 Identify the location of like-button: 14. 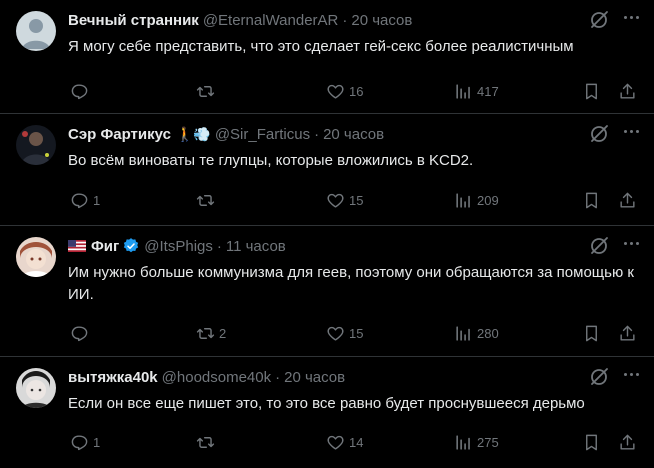
(344, 442).